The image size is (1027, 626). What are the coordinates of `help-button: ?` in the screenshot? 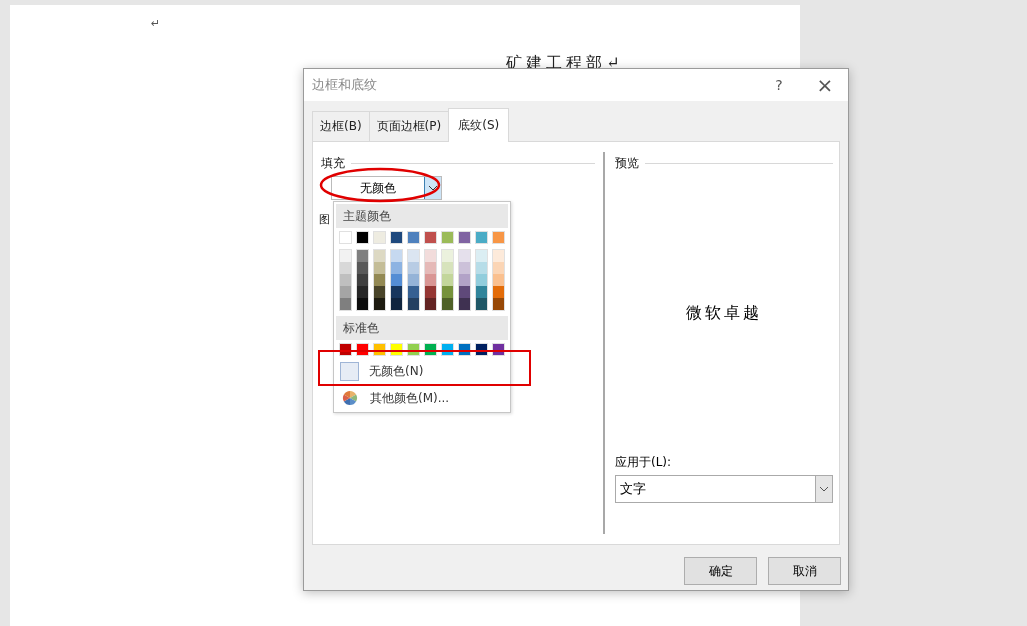 It's located at (779, 85).